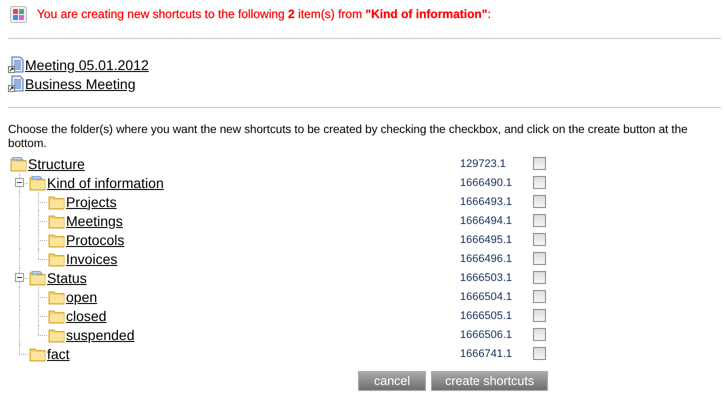  I want to click on folder-link: fact, so click(58, 354).